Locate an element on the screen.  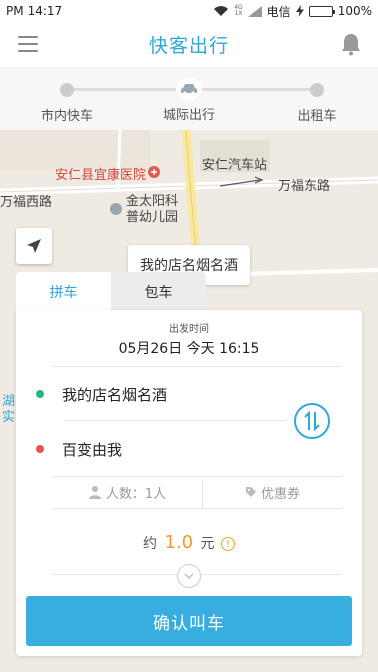
map-label-lake: 湖 实 is located at coordinates (8, 410).